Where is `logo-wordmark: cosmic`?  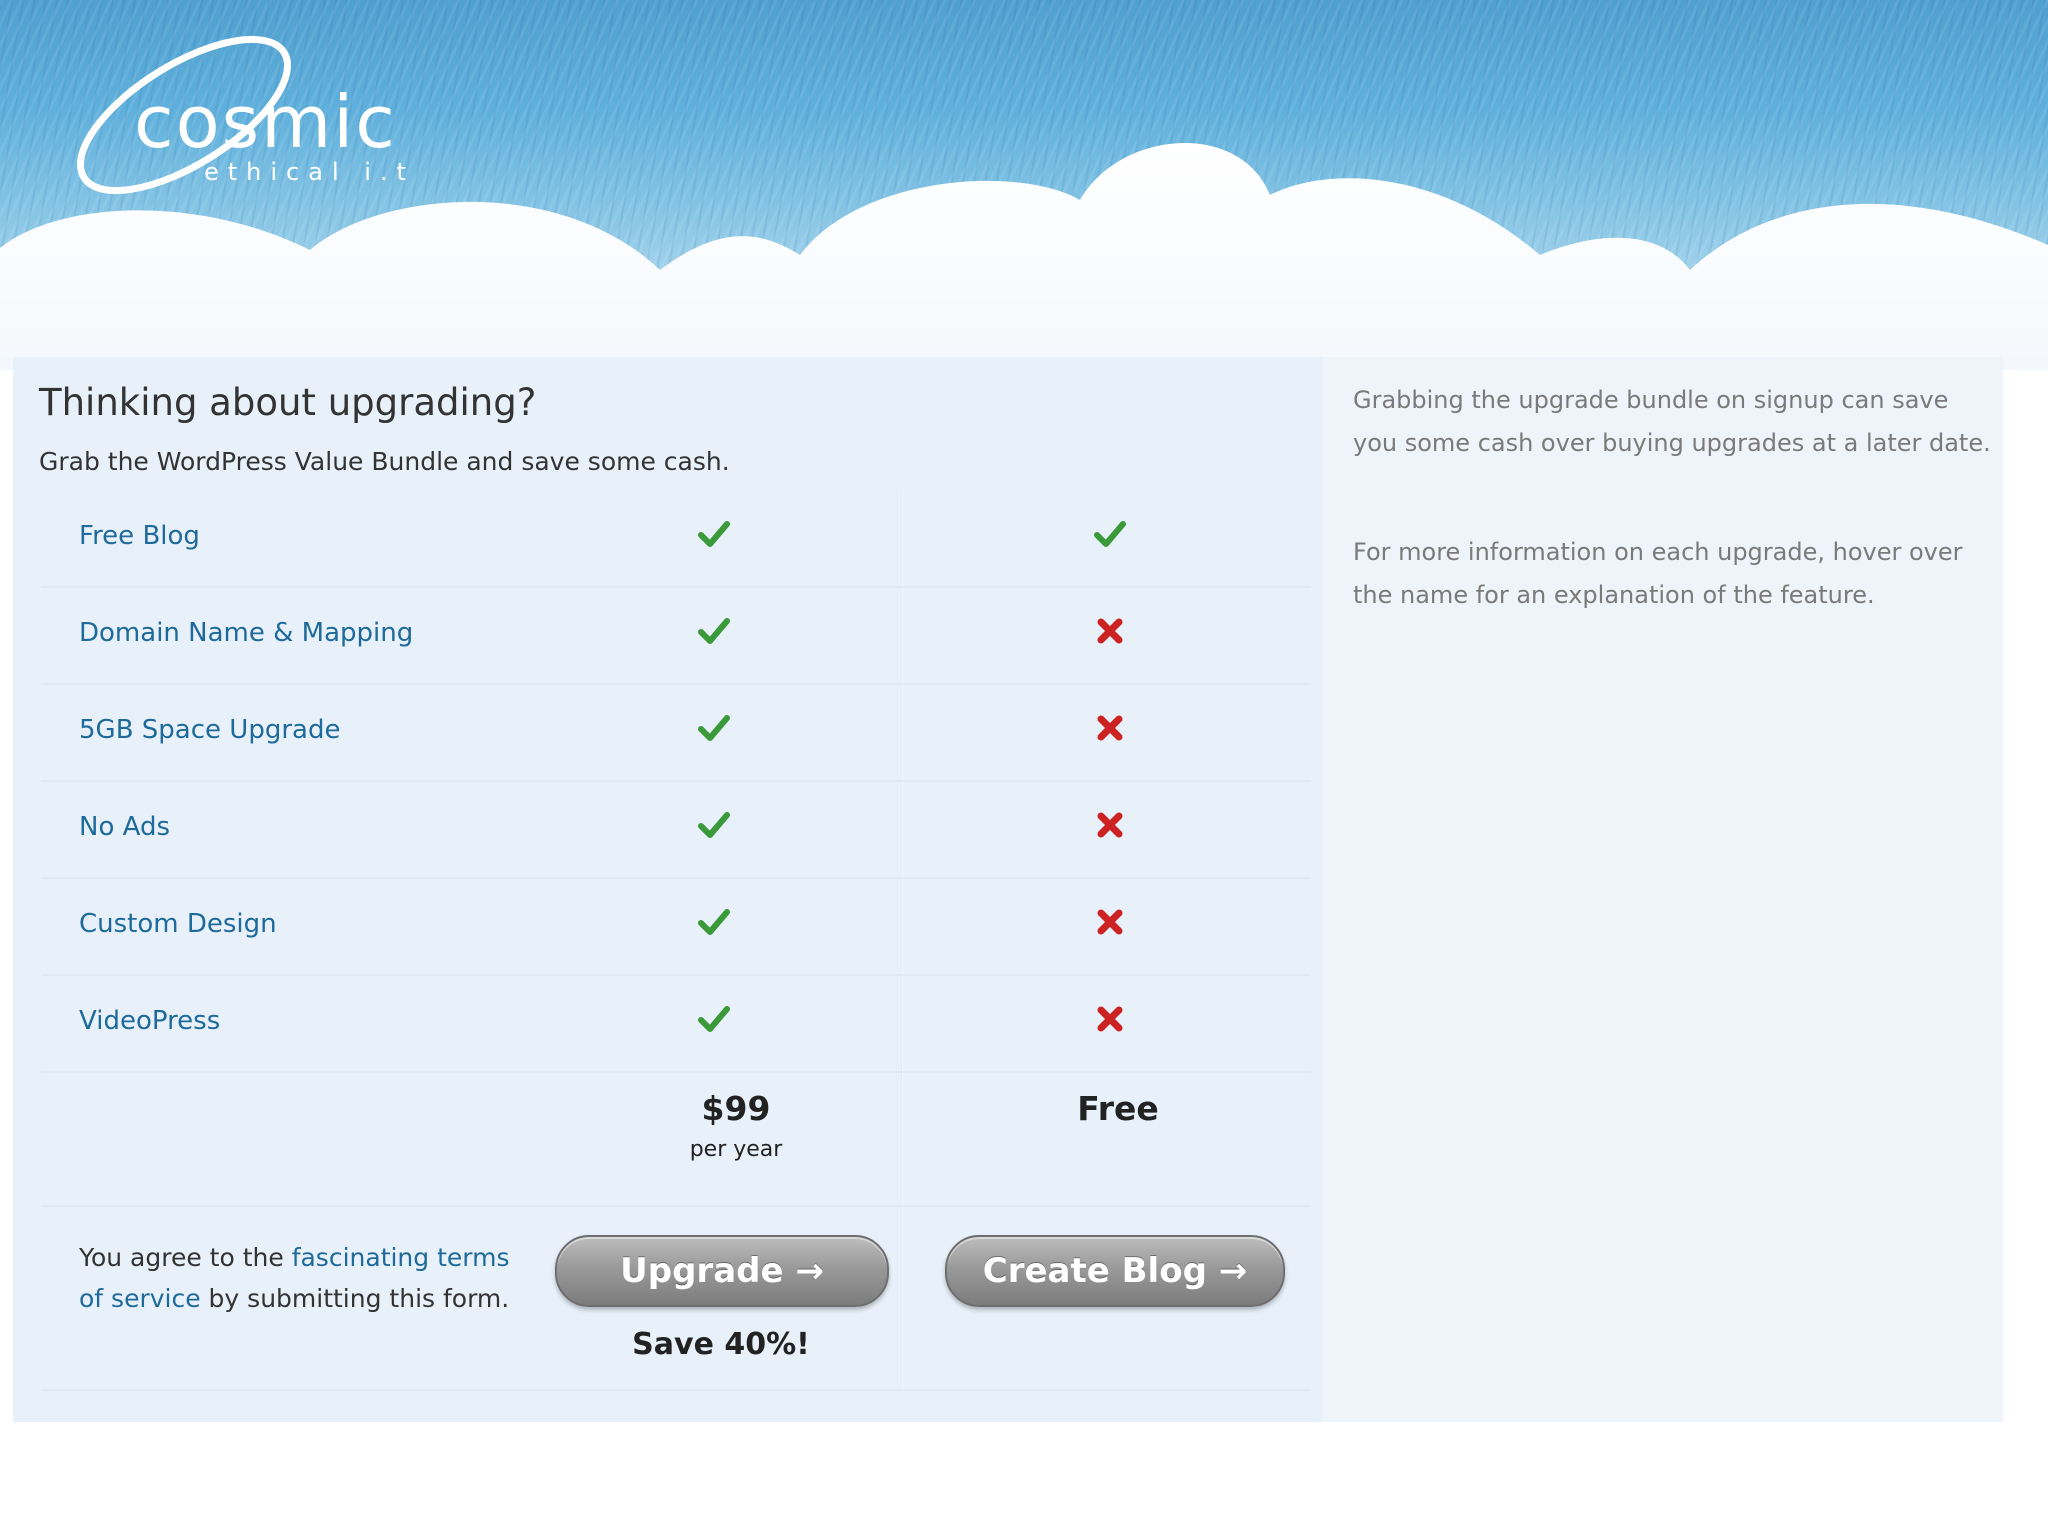 logo-wordmark: cosmic is located at coordinates (265, 122).